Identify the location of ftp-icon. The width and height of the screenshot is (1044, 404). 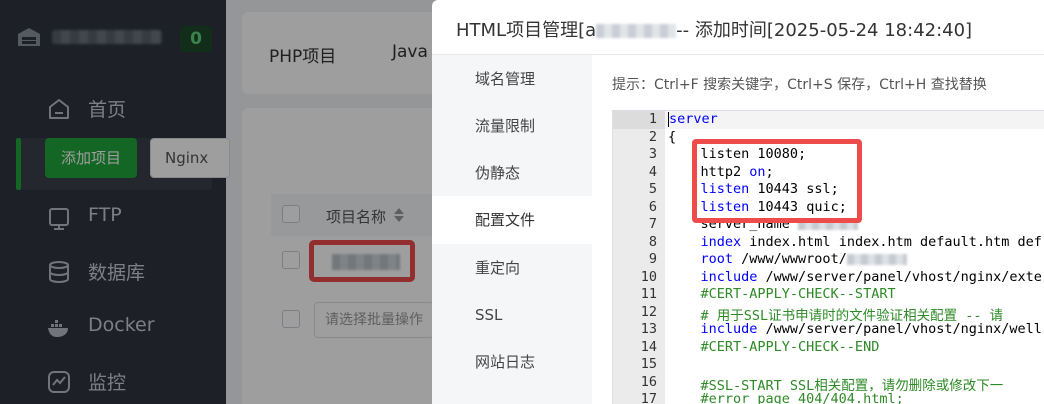
(59, 219).